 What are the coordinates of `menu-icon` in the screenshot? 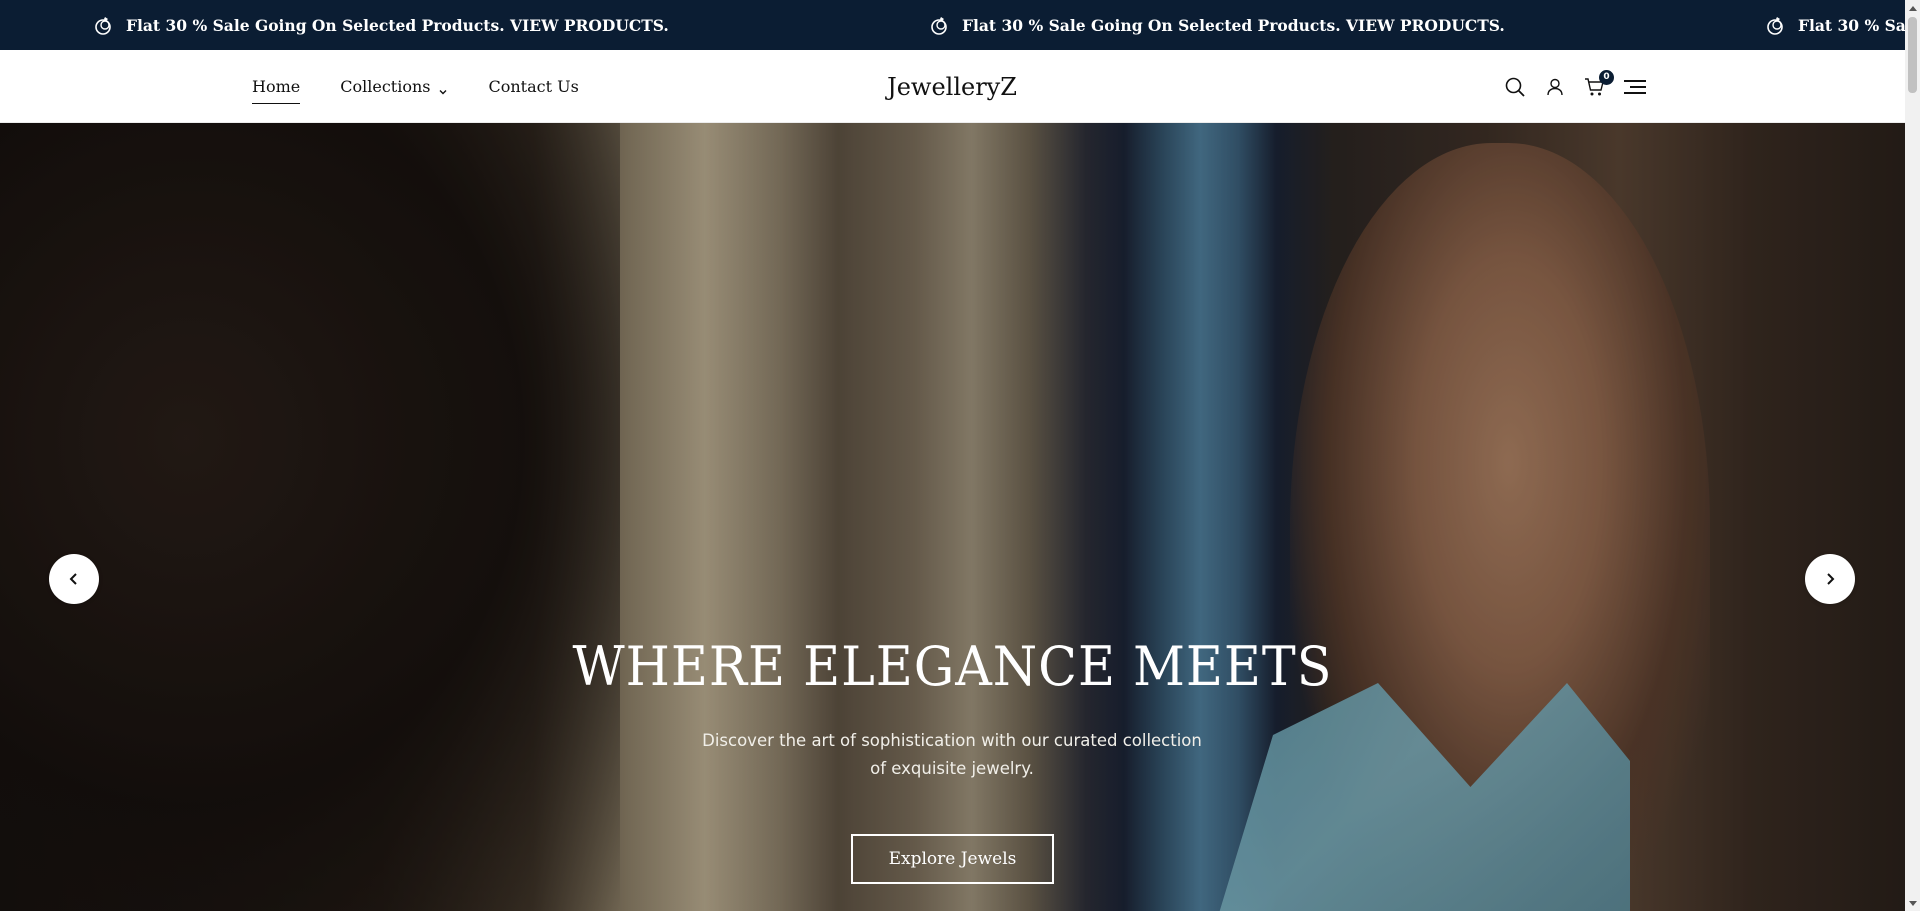 It's located at (1635, 87).